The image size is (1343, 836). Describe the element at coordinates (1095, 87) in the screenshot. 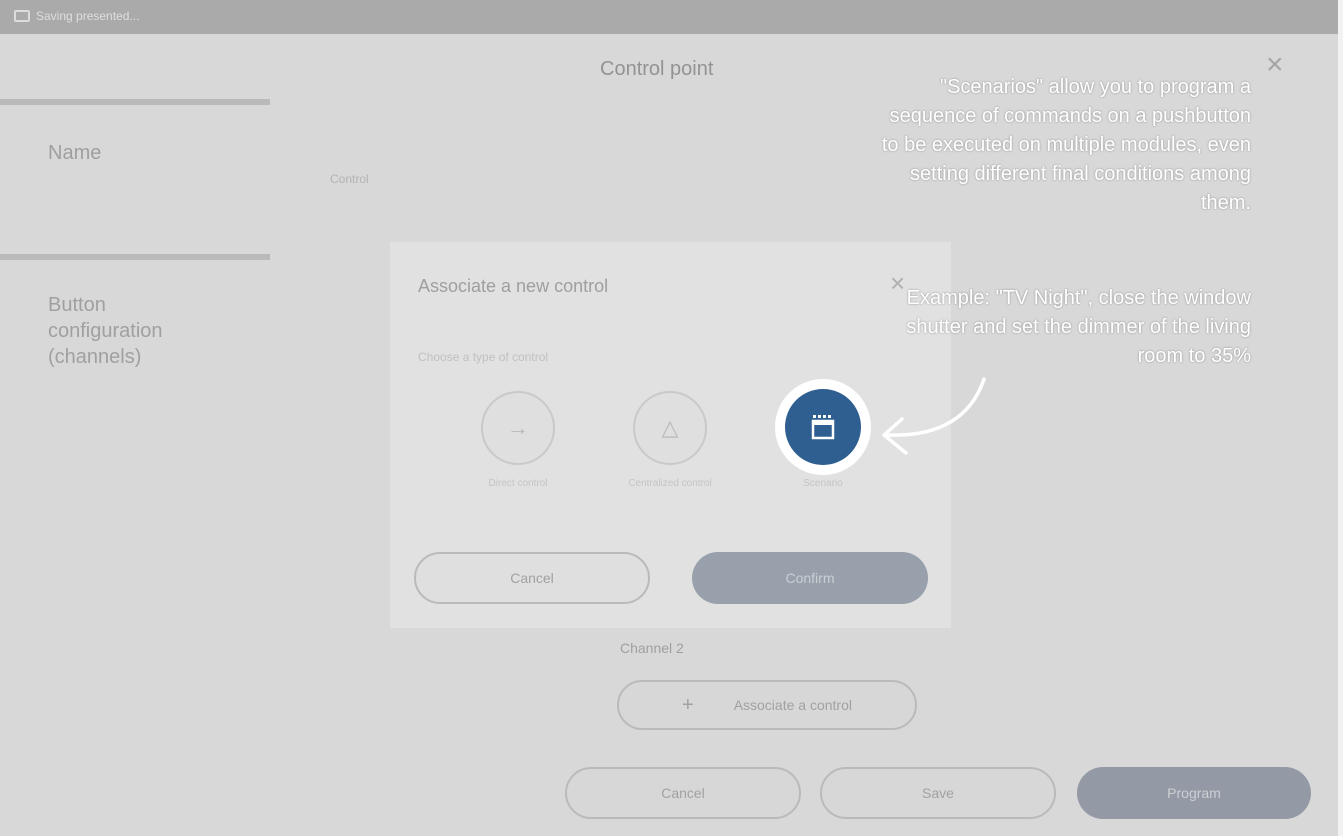

I see `tutorial-line: "Scenarios" allow you to program a` at that location.